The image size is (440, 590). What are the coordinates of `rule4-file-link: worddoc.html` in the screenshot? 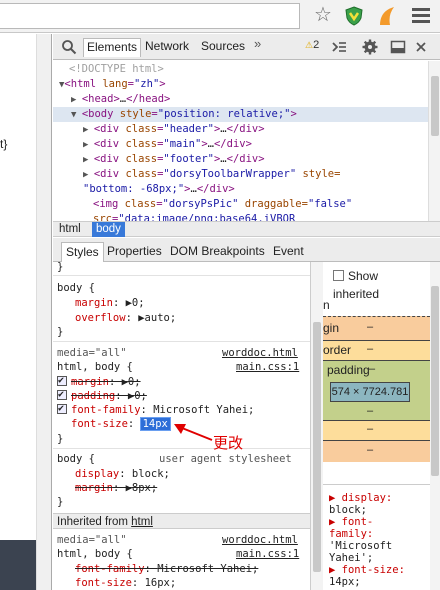 It's located at (260, 540).